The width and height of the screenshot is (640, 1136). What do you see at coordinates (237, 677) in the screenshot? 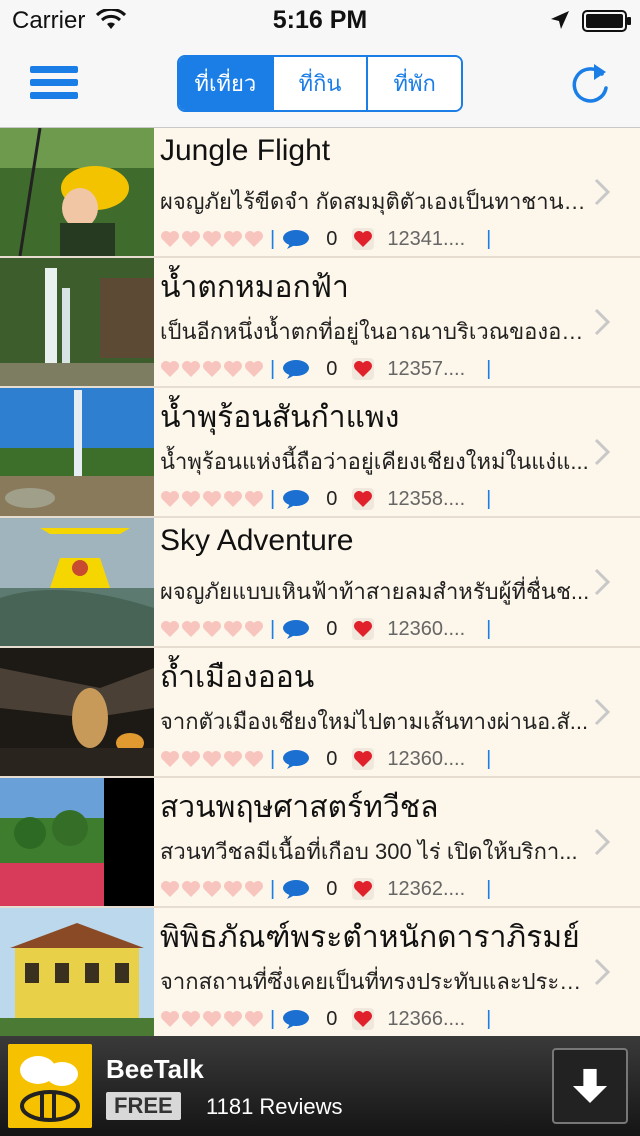
I see `place-title: ถ้ำเมืองออน` at bounding box center [237, 677].